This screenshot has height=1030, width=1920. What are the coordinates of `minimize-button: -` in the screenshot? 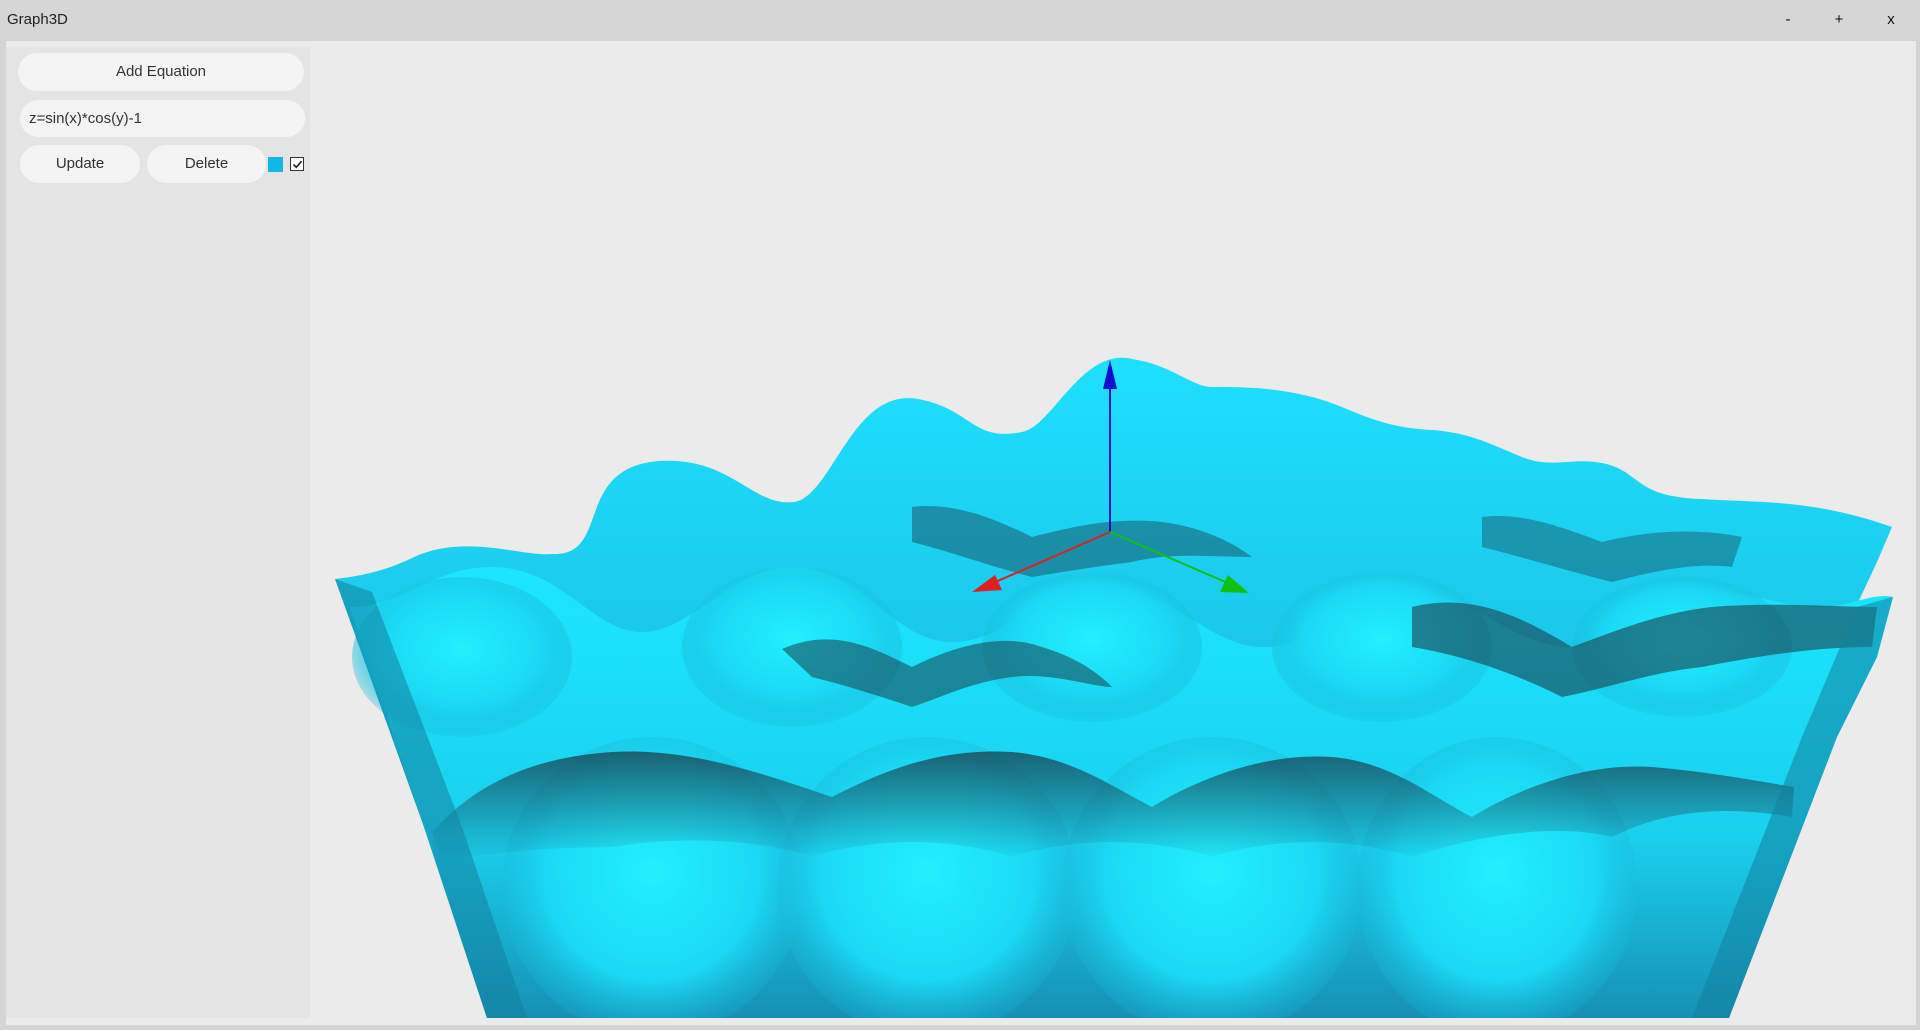 It's located at (1788, 21).